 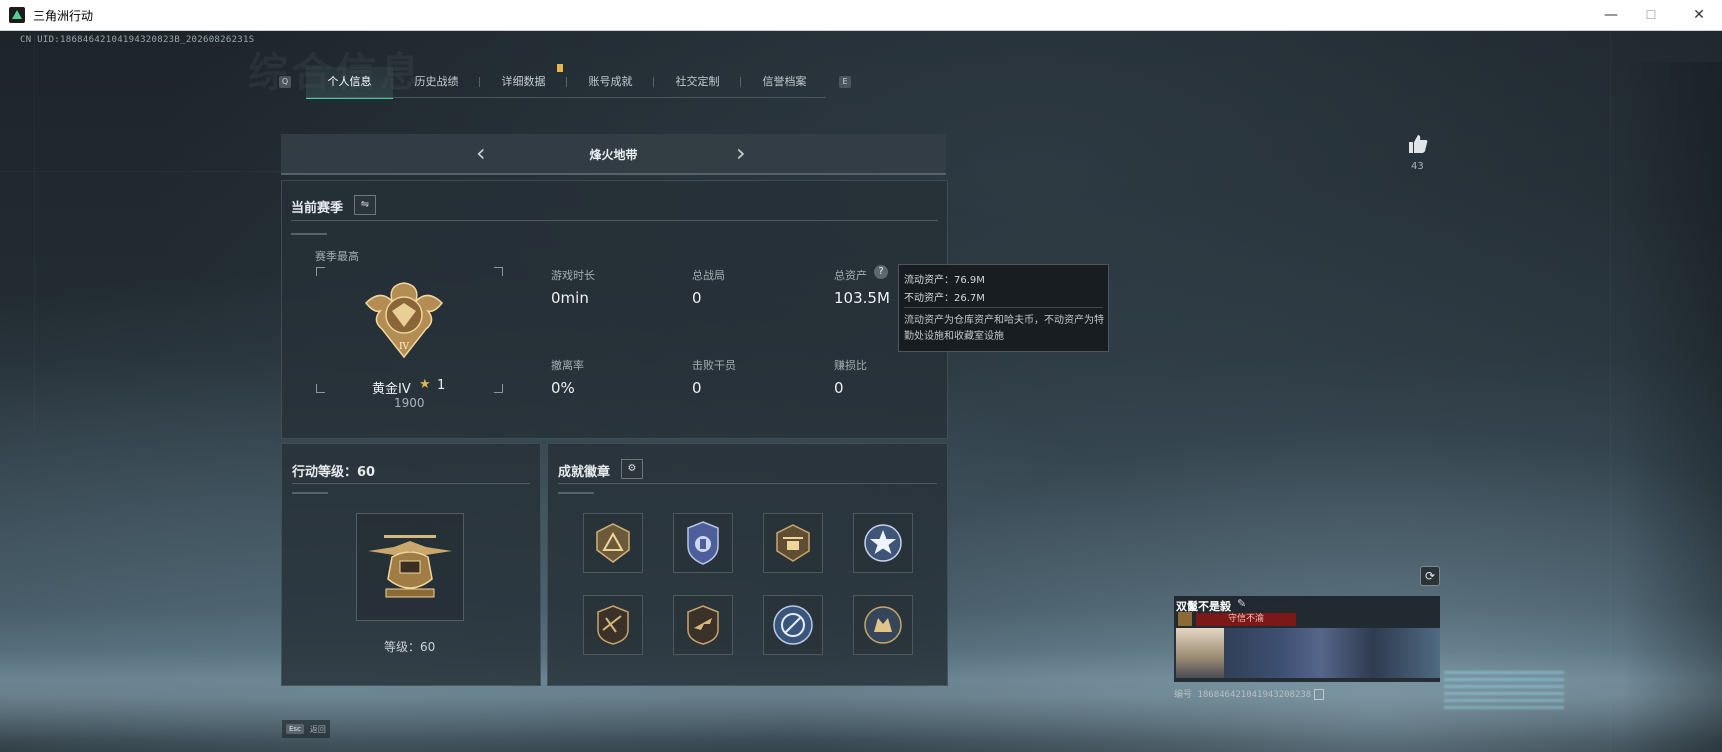 What do you see at coordinates (708, 275) in the screenshot?
I see `stat-matches-label: 总战局` at bounding box center [708, 275].